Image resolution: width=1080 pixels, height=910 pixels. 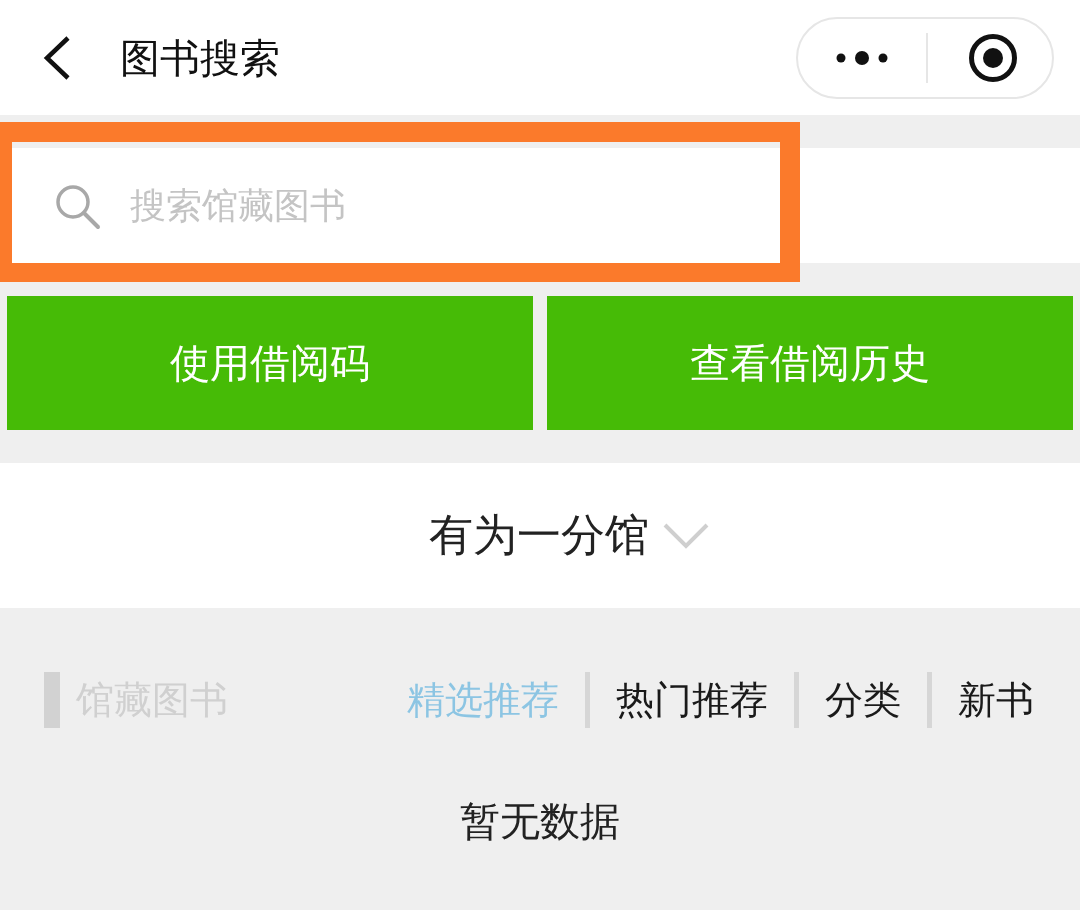 I want to click on search-icon, so click(x=78, y=207).